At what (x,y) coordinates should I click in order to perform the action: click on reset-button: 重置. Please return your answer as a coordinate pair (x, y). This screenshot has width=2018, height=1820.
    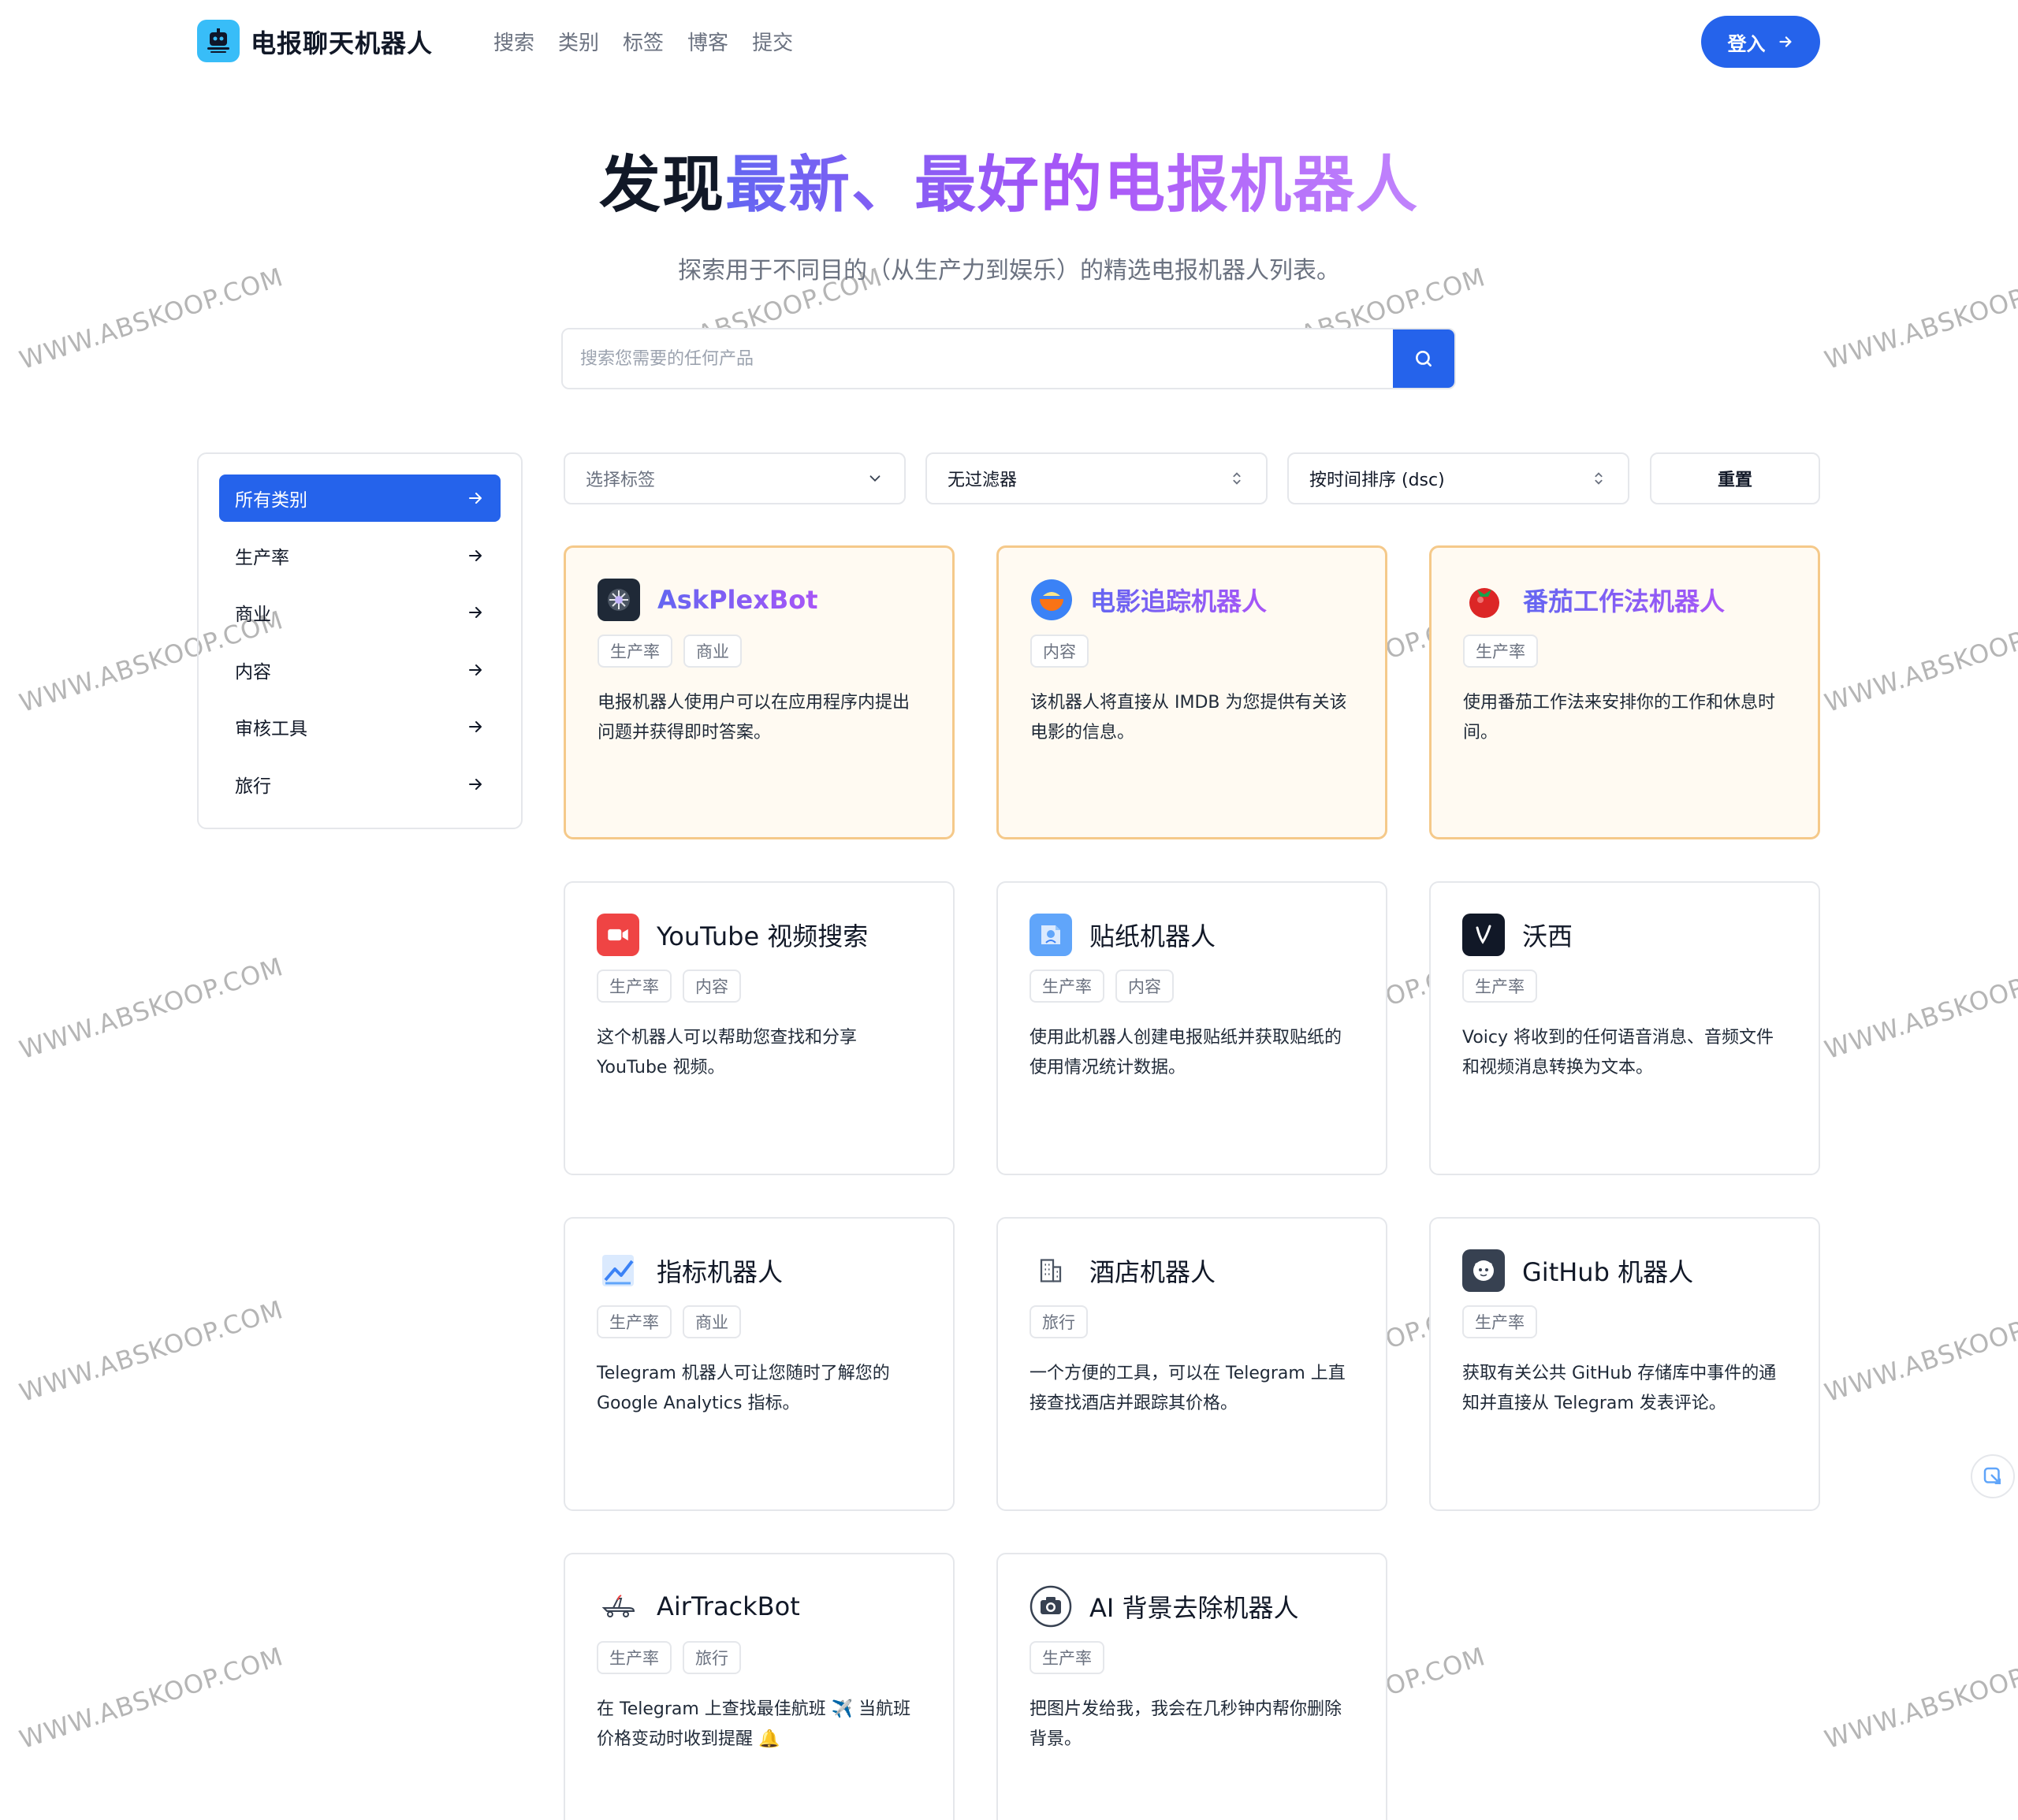
    Looking at the image, I should click on (1735, 478).